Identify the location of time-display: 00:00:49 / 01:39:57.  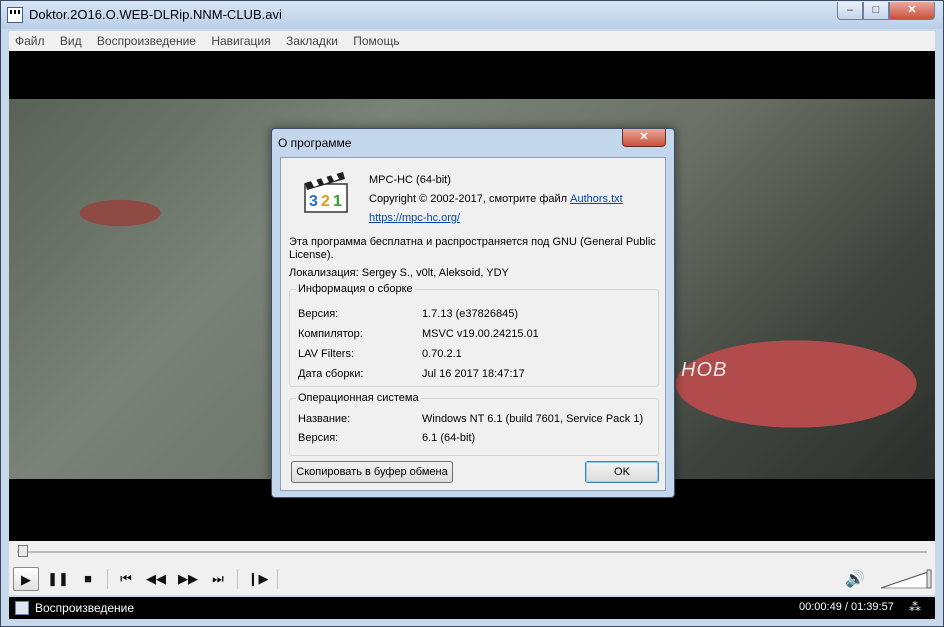
(846, 607).